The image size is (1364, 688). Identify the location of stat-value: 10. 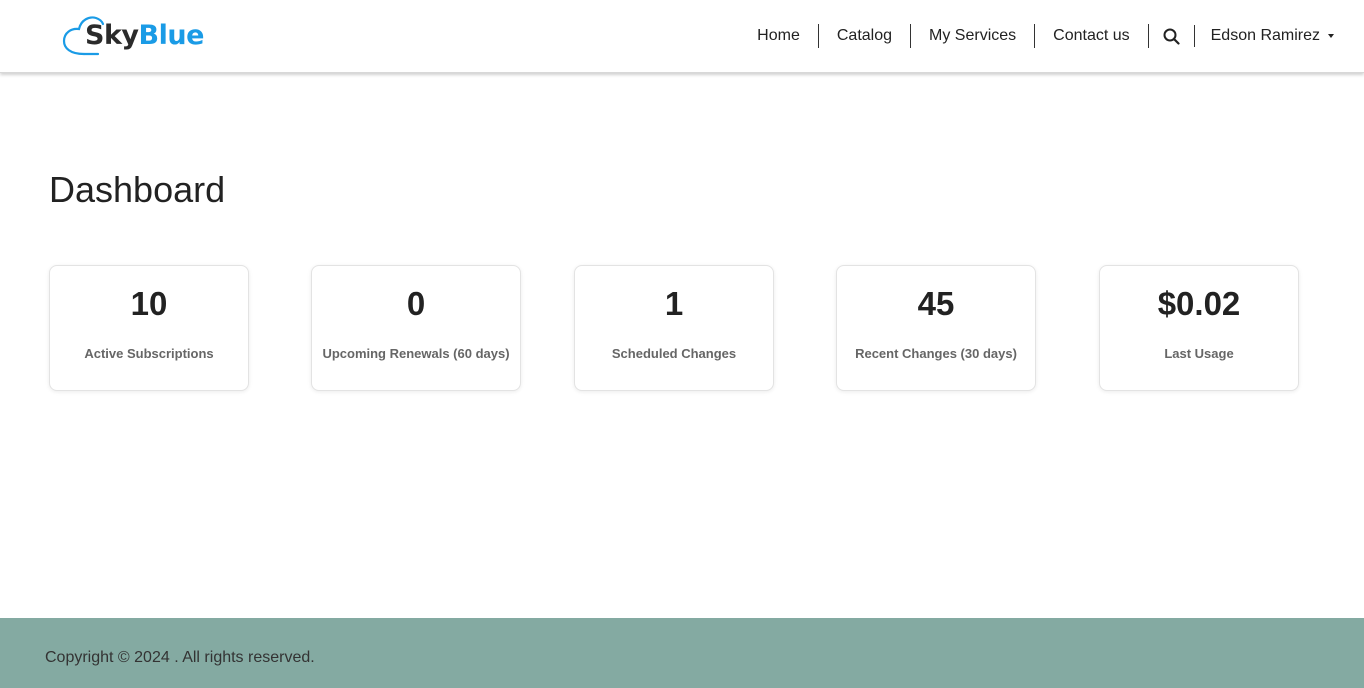
(149, 303).